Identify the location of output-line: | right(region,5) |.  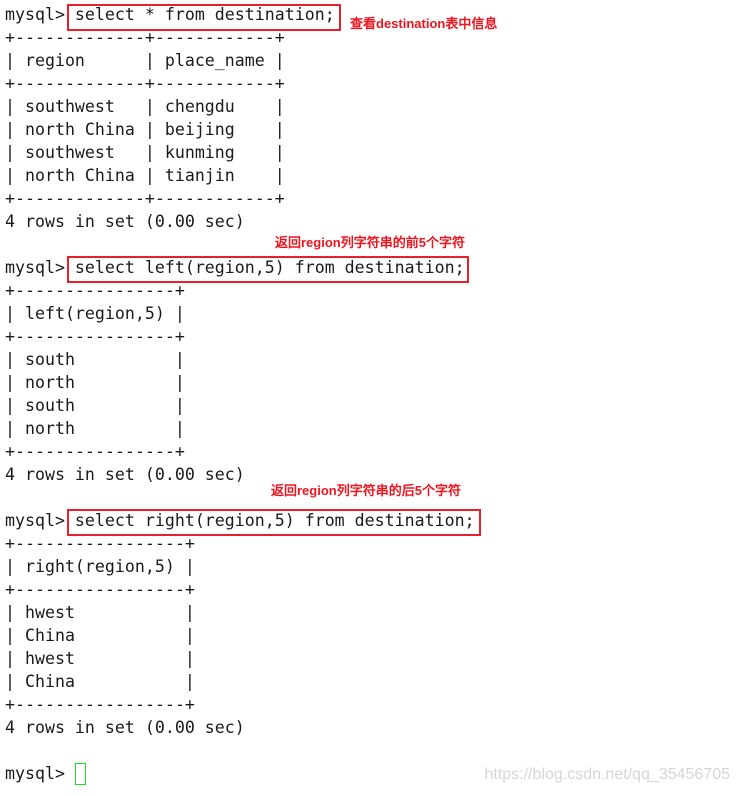
(100, 566).